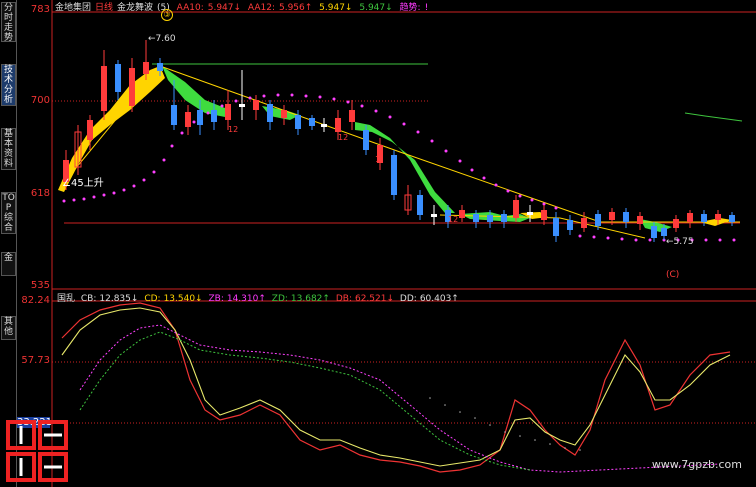  I want to click on high-price-label: ←7.60, so click(162, 39).